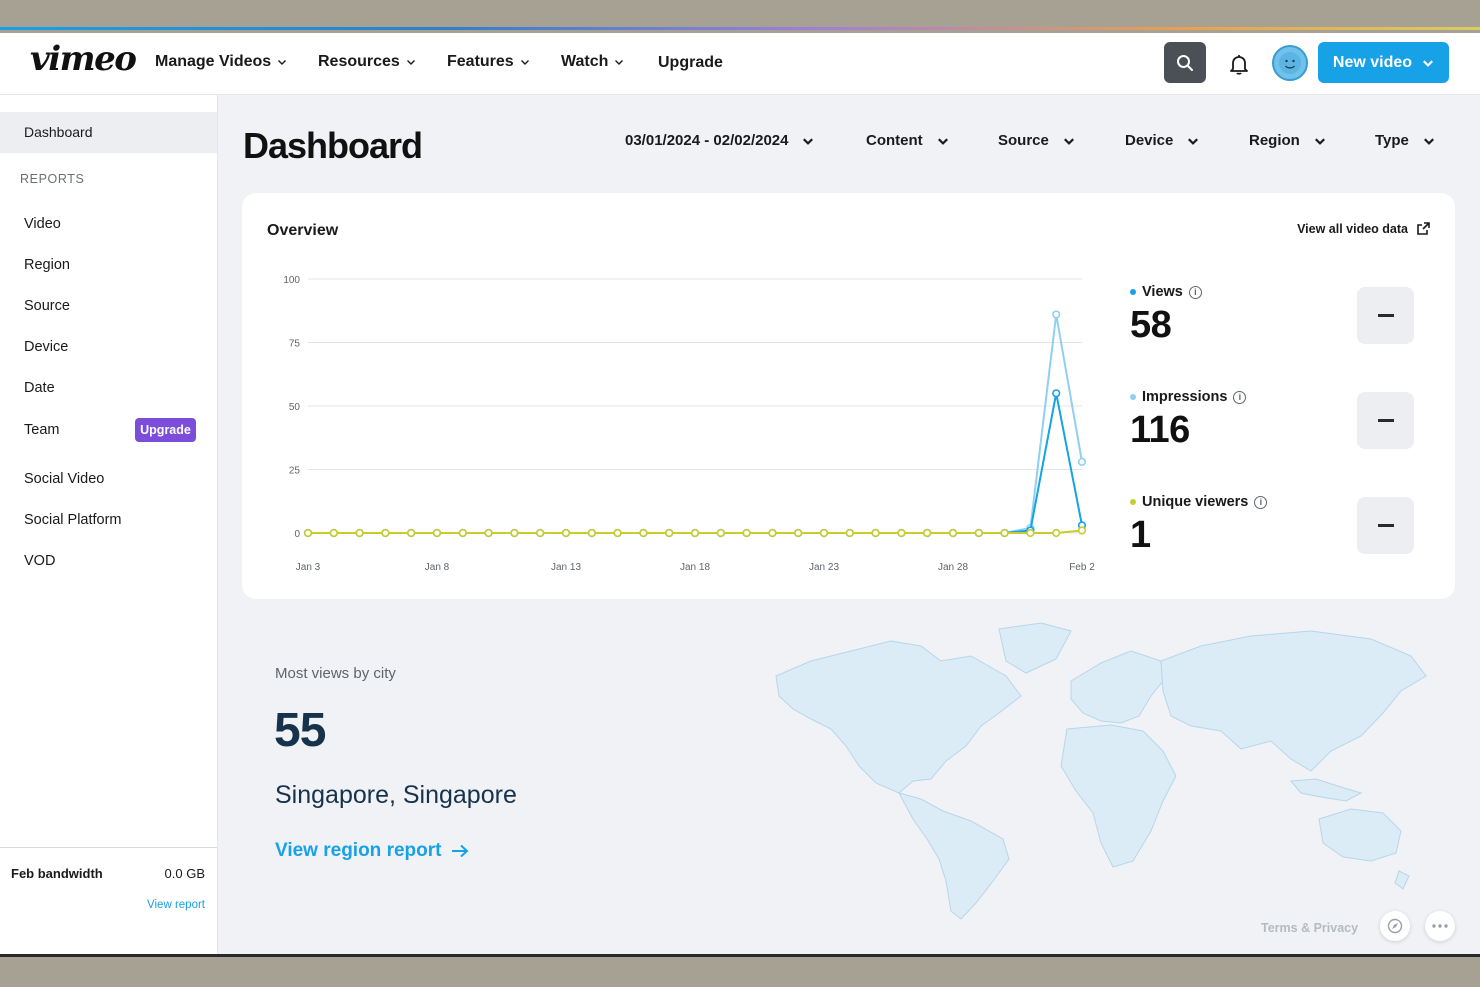 Image resolution: width=1480 pixels, height=987 pixels. Describe the element at coordinates (1140, 535) in the screenshot. I see `metric-value: 1` at that location.